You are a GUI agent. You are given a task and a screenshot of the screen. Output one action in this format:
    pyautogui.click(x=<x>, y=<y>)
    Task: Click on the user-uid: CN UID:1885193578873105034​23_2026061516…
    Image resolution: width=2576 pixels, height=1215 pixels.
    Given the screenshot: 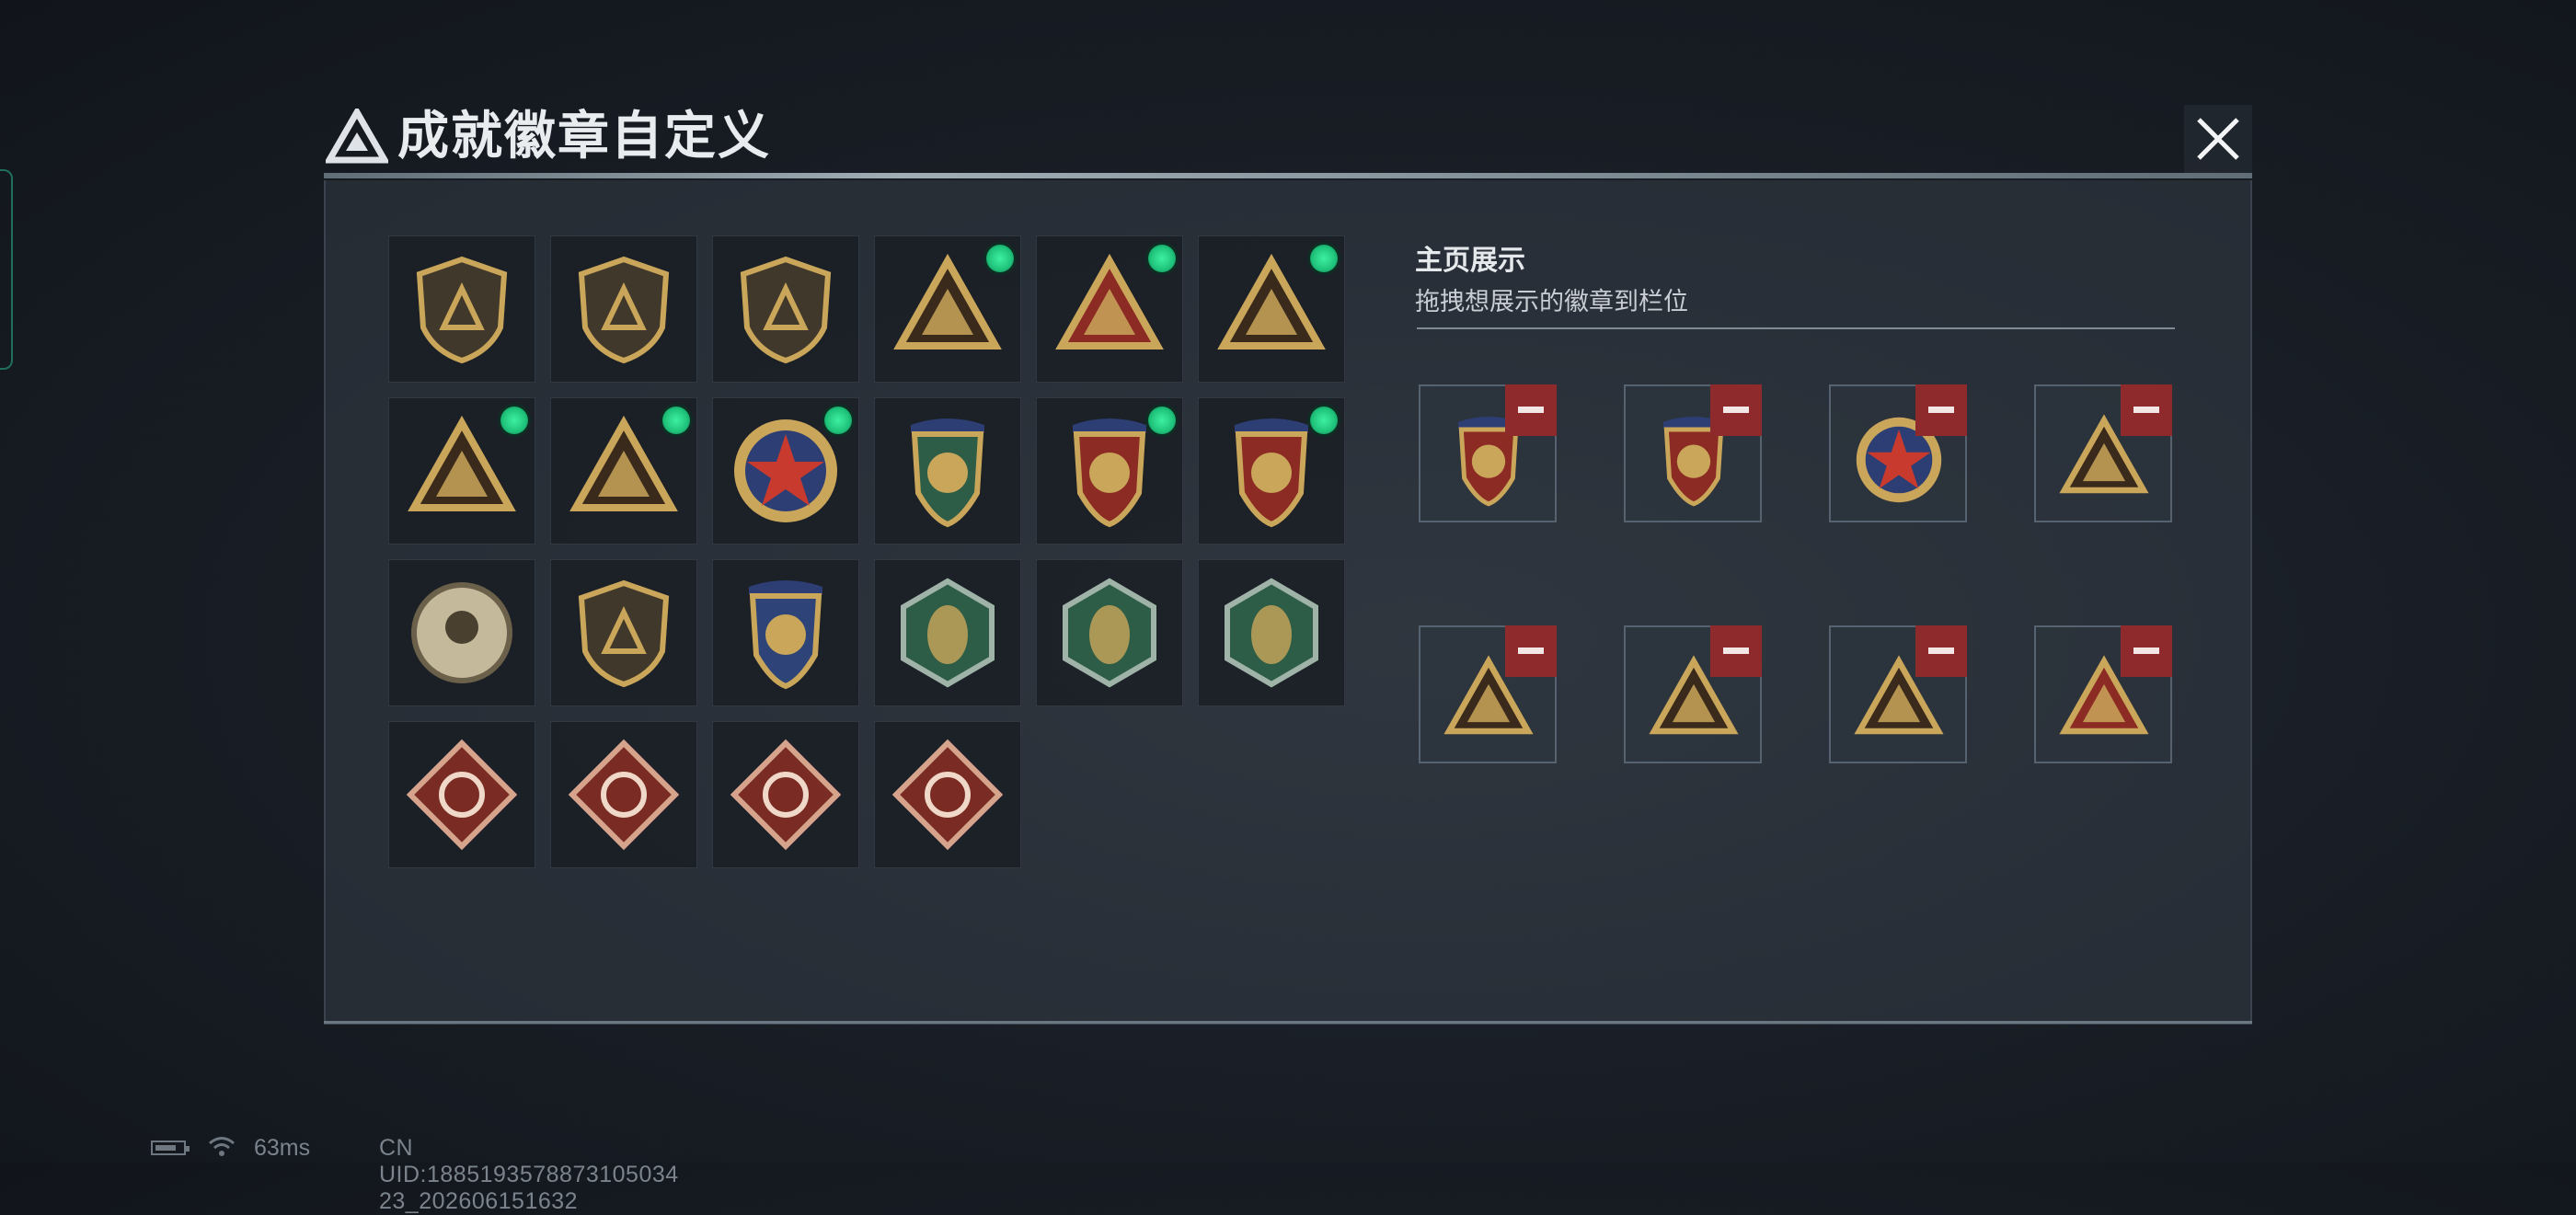 What is the action you would take?
    pyautogui.click(x=529, y=1174)
    